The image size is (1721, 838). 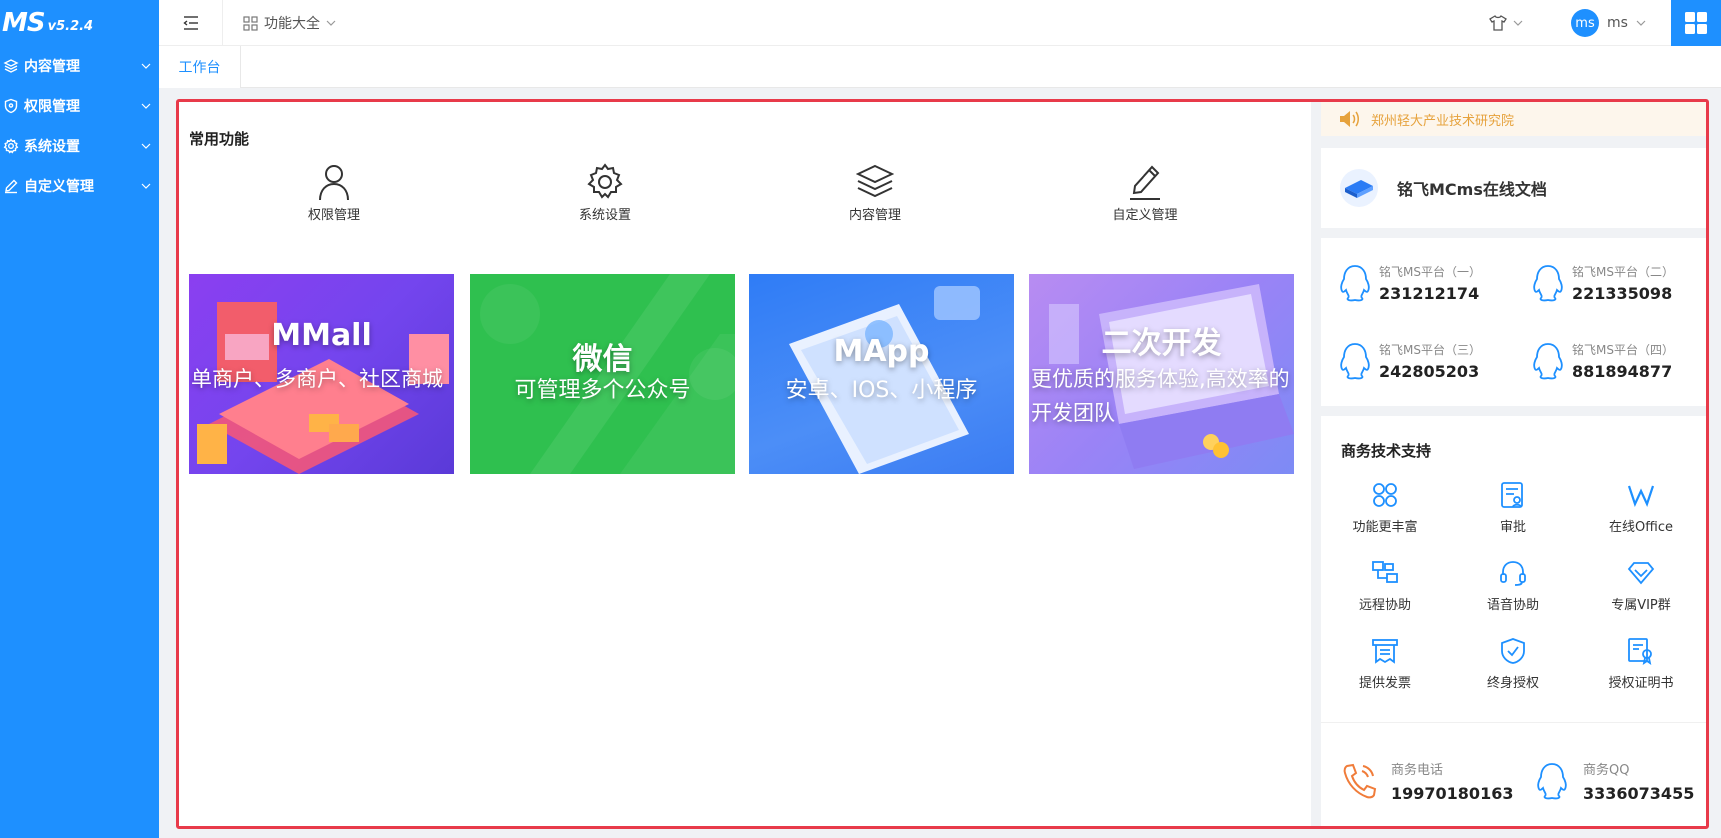 I want to click on sidebar-item-custom: 自定义管理, so click(x=79, y=186).